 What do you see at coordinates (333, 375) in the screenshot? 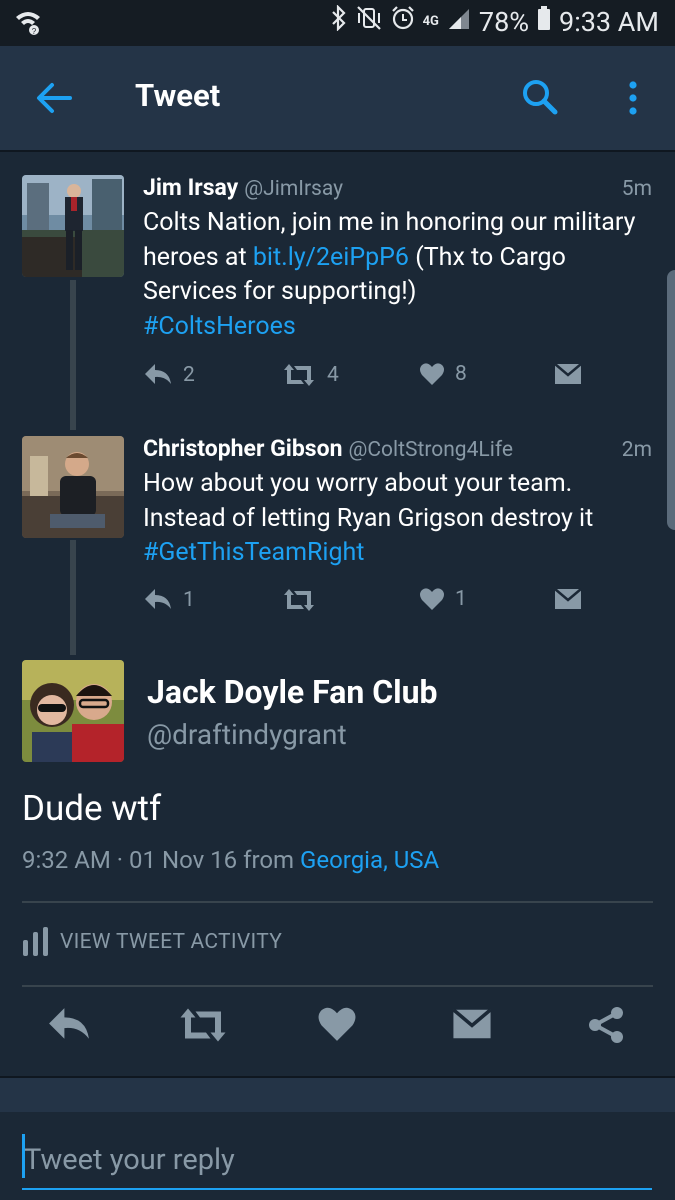
I see `retweet-count: 4` at bounding box center [333, 375].